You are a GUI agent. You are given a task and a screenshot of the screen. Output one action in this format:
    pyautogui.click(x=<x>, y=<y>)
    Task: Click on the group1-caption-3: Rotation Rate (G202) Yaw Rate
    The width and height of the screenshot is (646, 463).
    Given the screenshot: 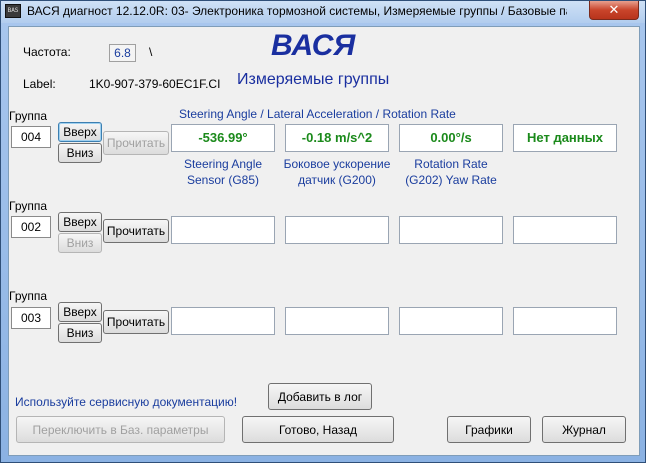 What is the action you would take?
    pyautogui.click(x=451, y=172)
    